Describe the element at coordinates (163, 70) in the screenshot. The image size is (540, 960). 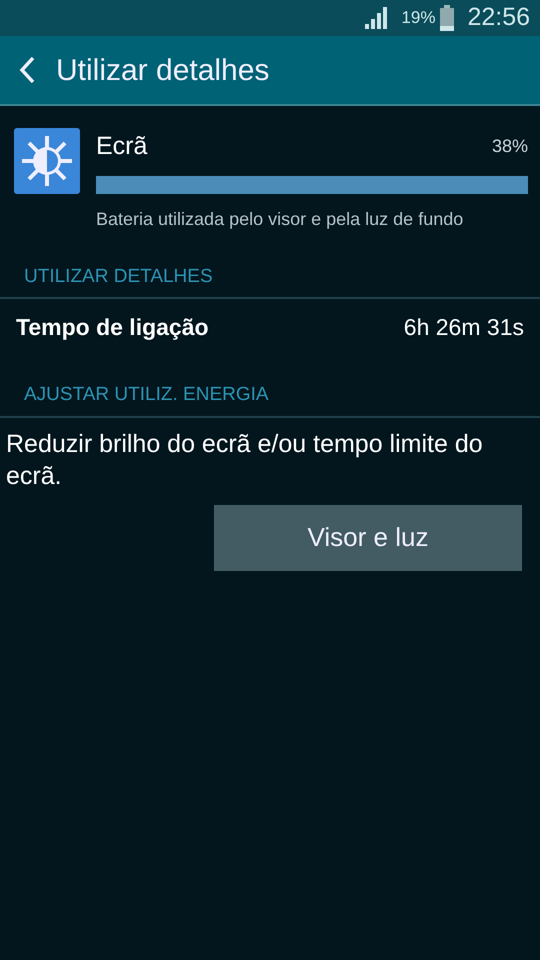
I see `screen-title: Utilizar detalhes` at that location.